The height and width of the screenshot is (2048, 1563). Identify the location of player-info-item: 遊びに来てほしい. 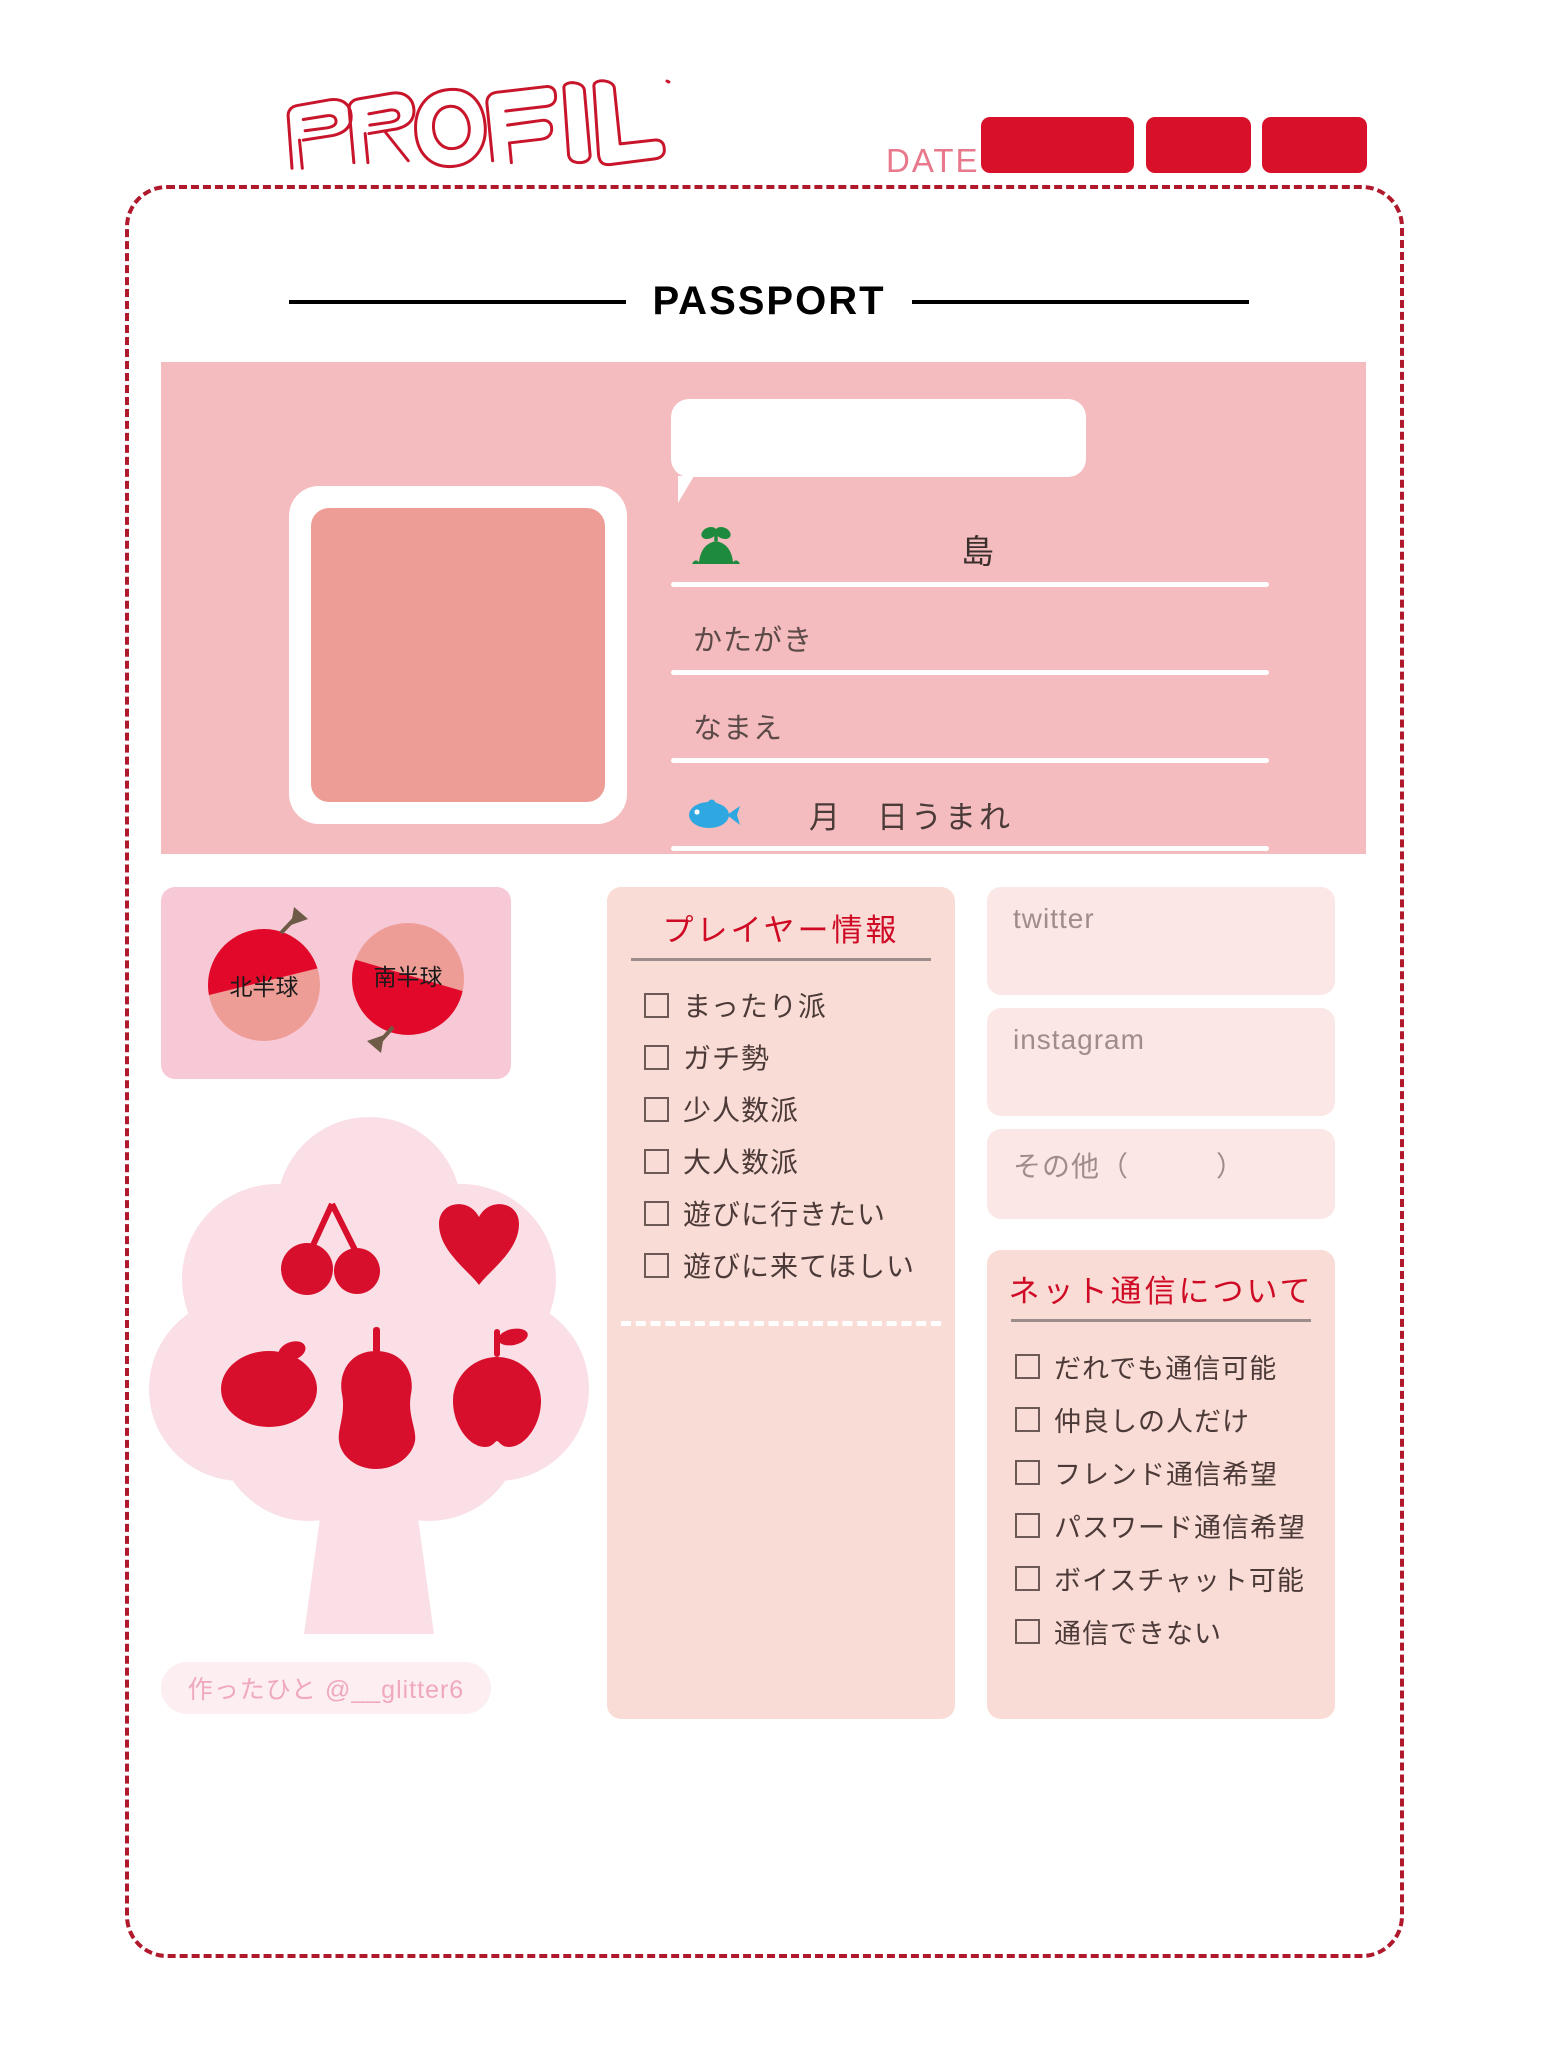
(799, 1265).